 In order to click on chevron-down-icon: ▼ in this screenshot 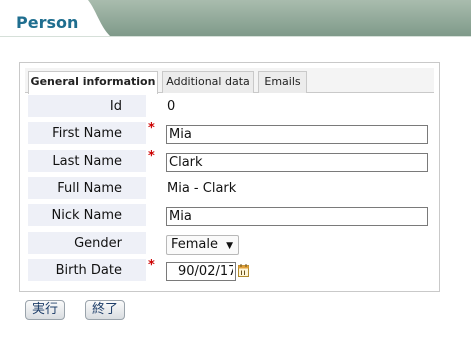, I will do `click(229, 246)`.